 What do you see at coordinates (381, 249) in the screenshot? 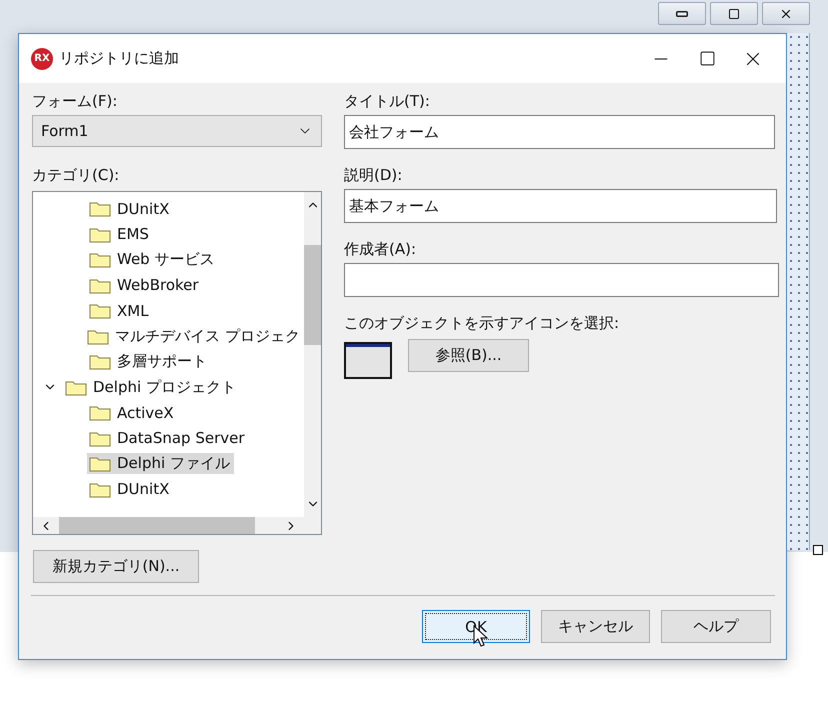
I see `field-label: 作成者(A):` at bounding box center [381, 249].